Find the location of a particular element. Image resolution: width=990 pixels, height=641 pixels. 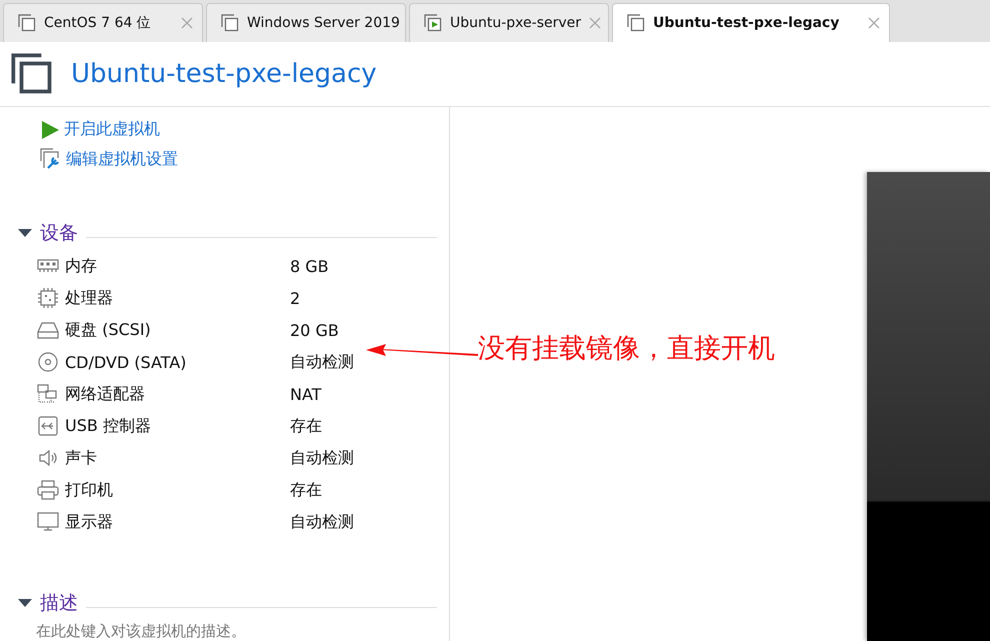

cd-icon is located at coordinates (48, 362).